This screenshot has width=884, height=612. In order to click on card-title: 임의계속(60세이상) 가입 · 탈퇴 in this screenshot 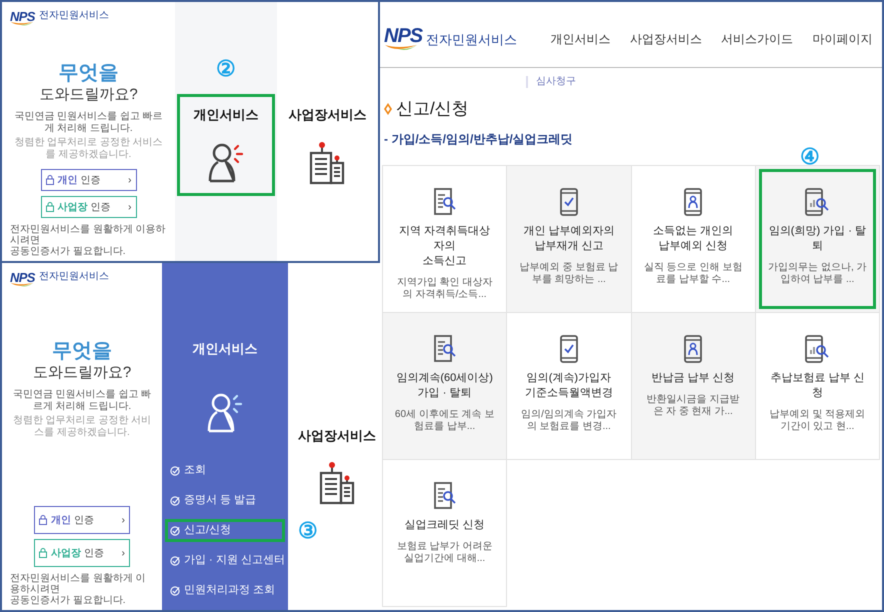, I will do `click(444, 386)`.